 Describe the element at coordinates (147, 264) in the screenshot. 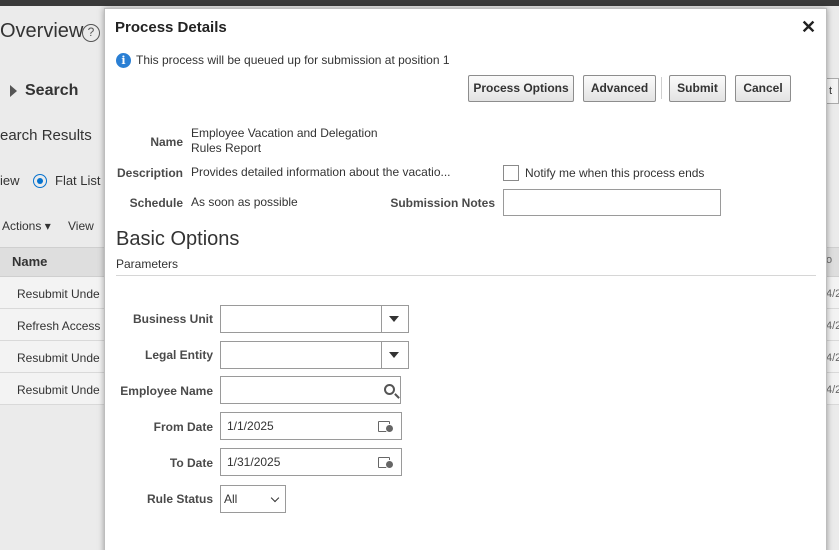

I see `parameters-subtitle: Parameters` at that location.